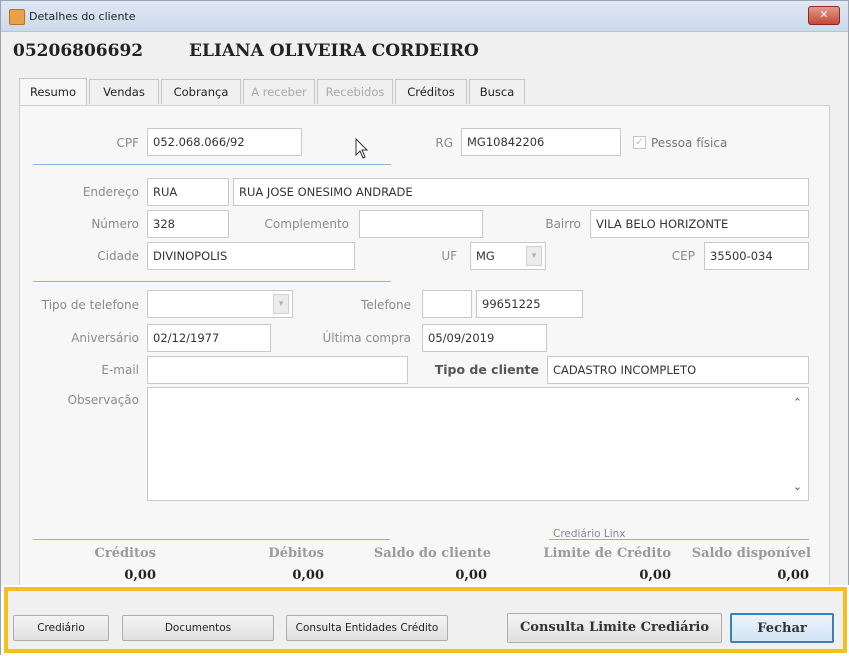 The width and height of the screenshot is (849, 656). Describe the element at coordinates (53, 91) in the screenshot. I see `tab-resumo: Resumo` at that location.